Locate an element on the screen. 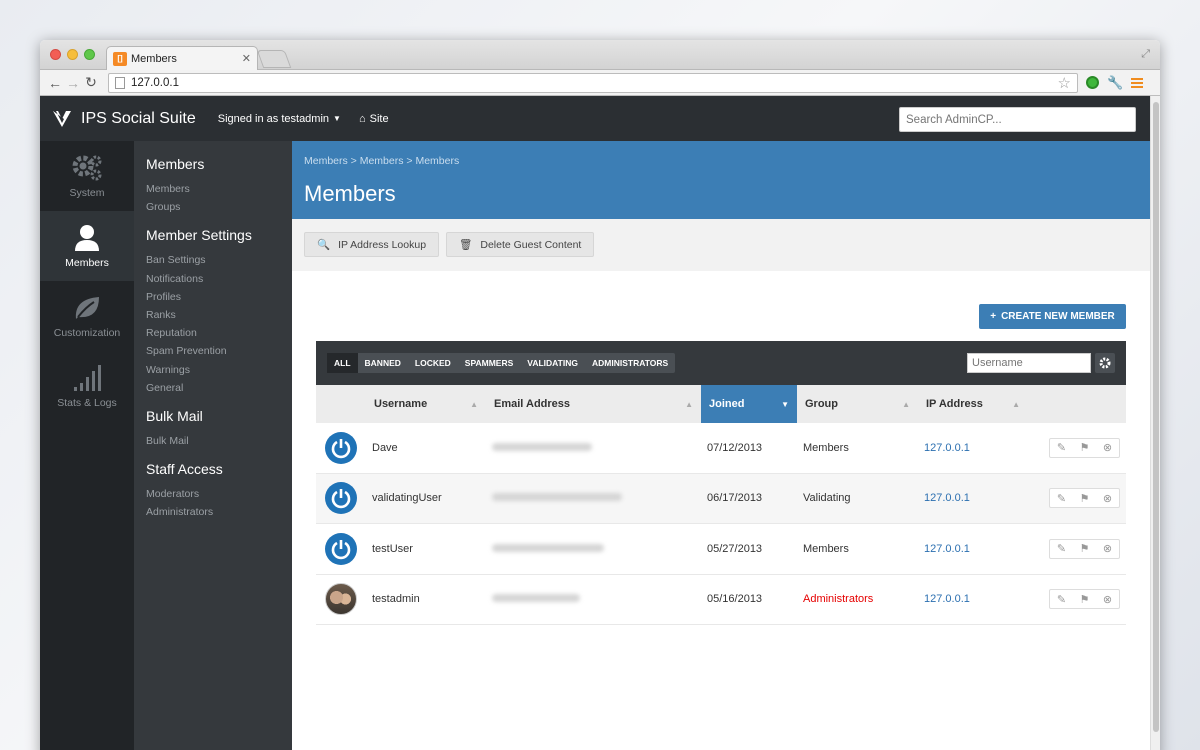 Image resolution: width=1200 pixels, height=750 pixels. subnav-heading: Bulk Mail is located at coordinates (174, 416).